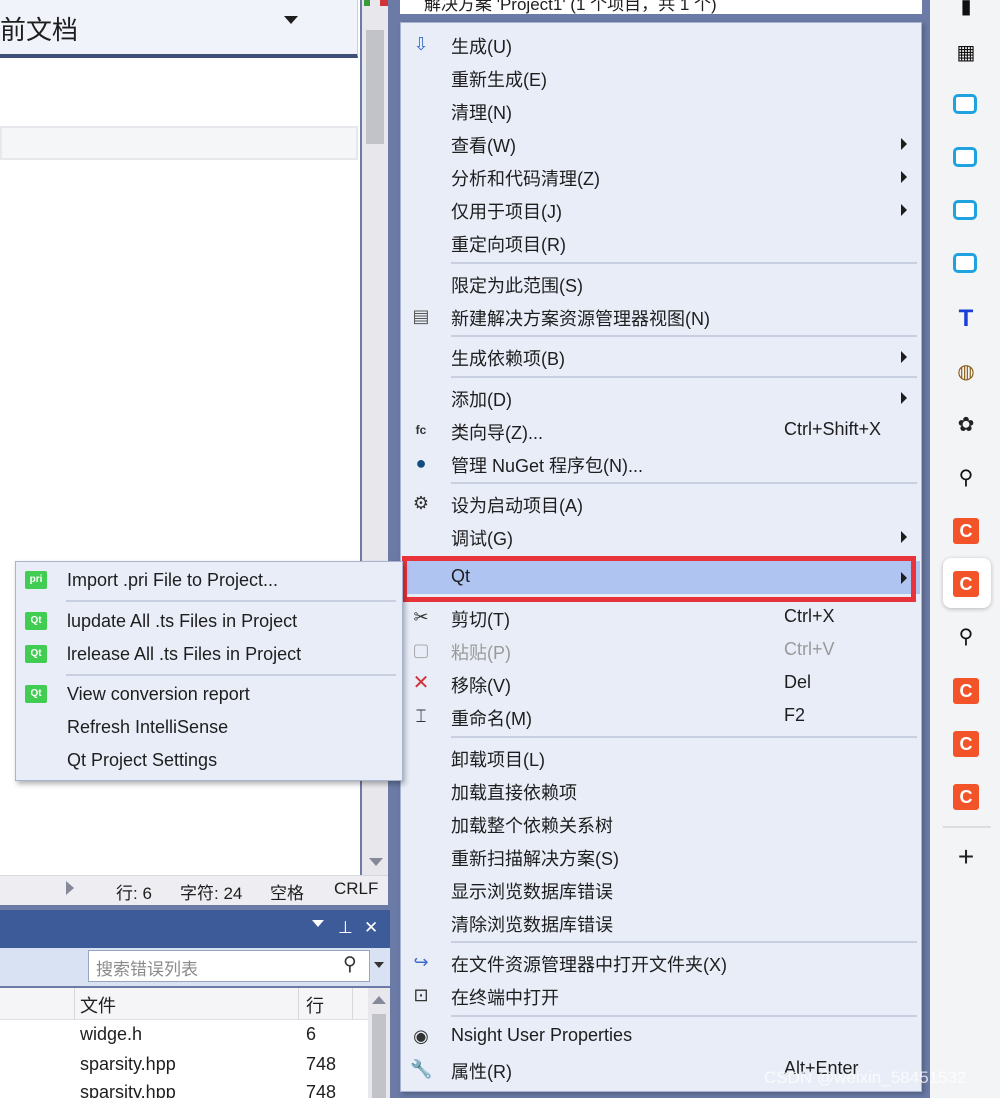 This screenshot has width=1000, height=1098. Describe the element at coordinates (660, 716) in the screenshot. I see `menu-item-rename: ⌶ 重命名(M) F2` at that location.